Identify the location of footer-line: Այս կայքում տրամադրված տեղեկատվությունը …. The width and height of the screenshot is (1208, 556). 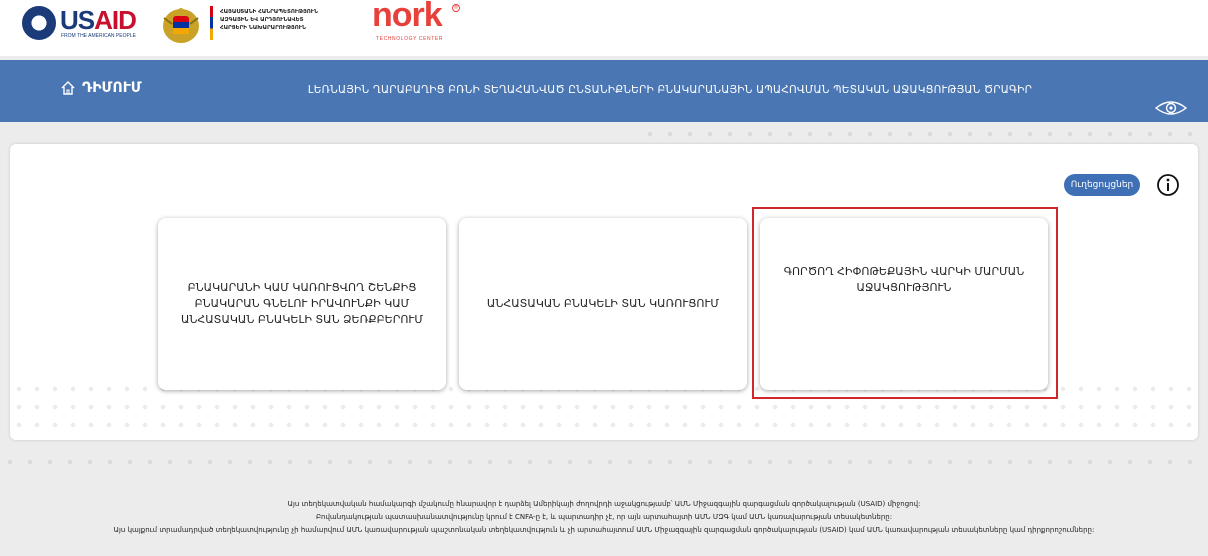
(604, 530).